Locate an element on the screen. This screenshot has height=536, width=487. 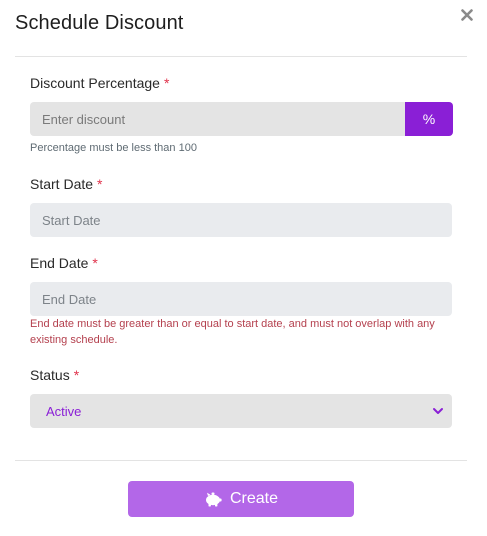
modal-title: Schedule Discount is located at coordinates (99, 23).